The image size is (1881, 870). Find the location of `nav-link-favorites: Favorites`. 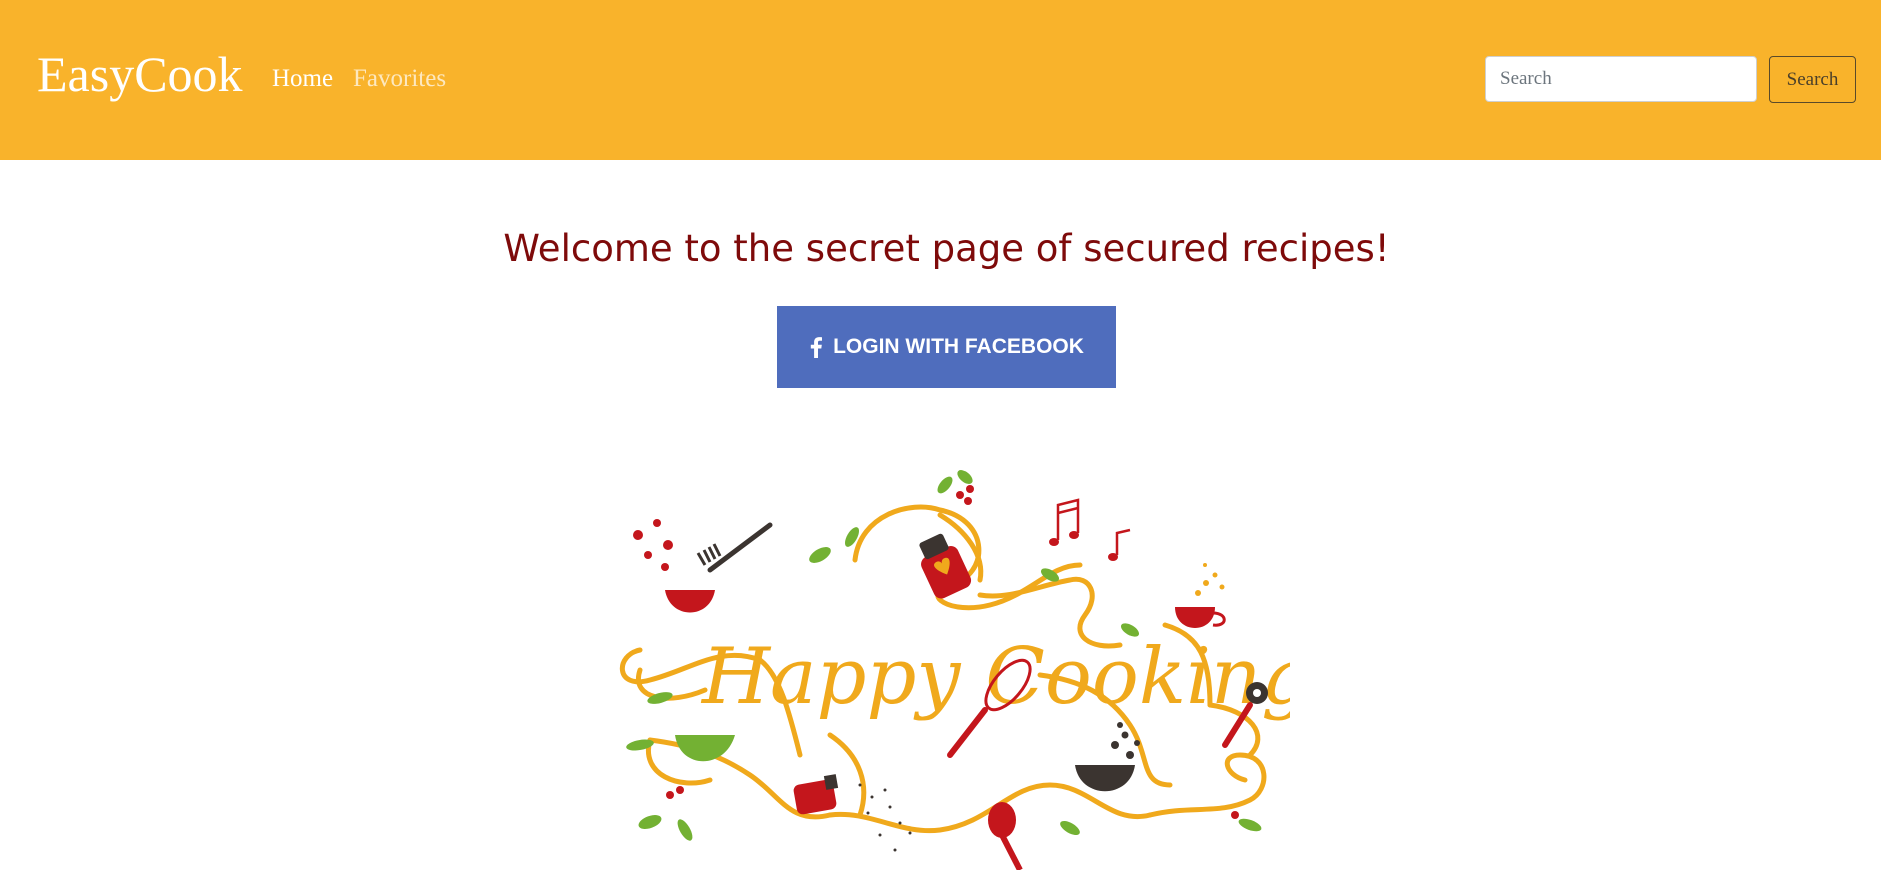

nav-link-favorites: Favorites is located at coordinates (399, 79).